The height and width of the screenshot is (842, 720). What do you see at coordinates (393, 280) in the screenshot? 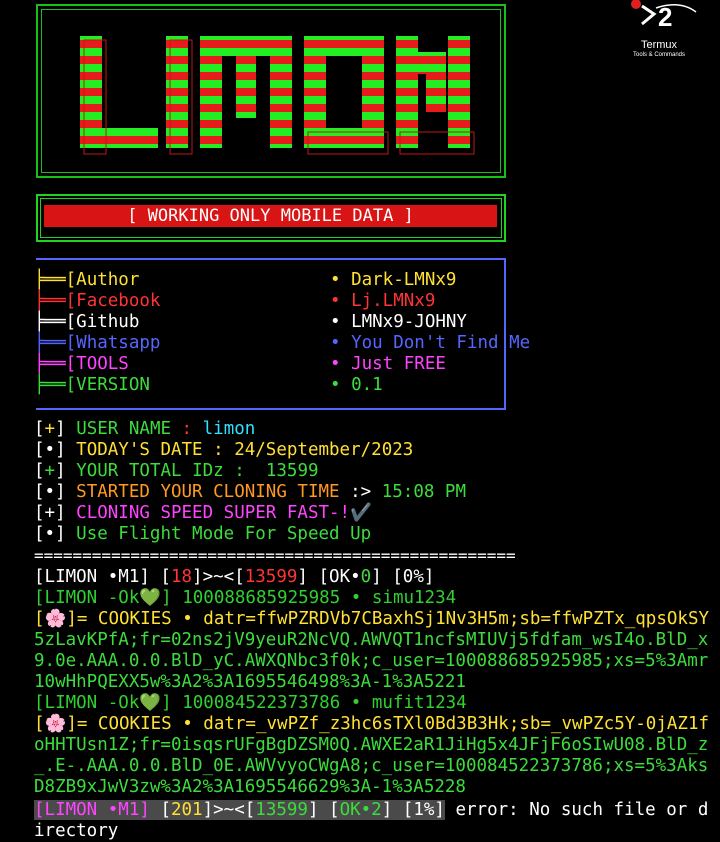
I see `info-value: • Dark-LMNx9` at bounding box center [393, 280].